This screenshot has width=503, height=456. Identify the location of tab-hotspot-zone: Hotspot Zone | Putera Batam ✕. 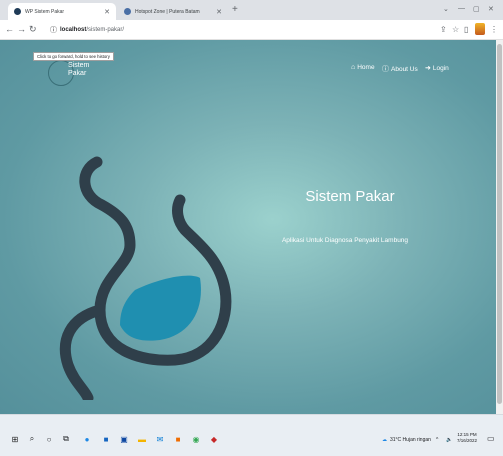
(173, 11).